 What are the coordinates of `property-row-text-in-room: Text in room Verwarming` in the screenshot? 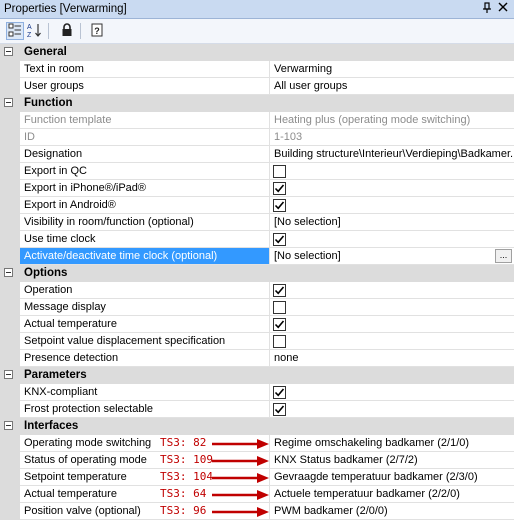 It's located at (257, 69).